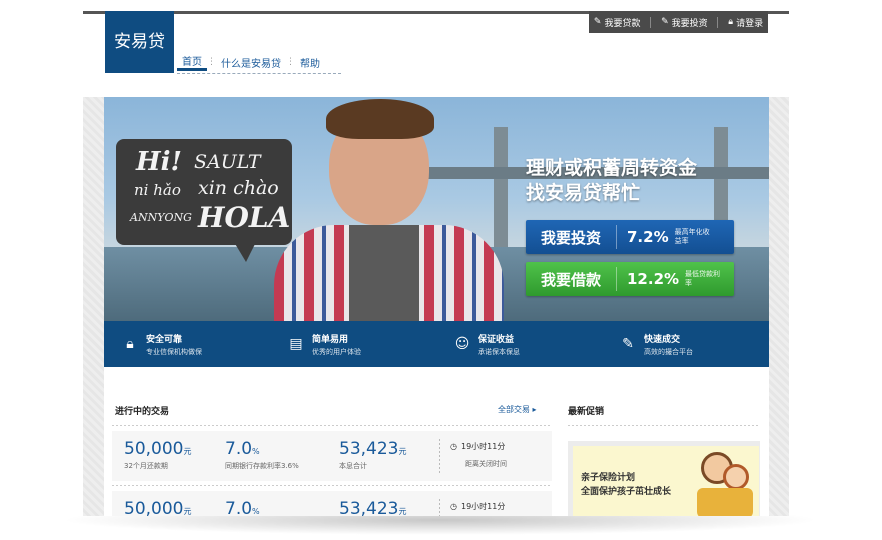  Describe the element at coordinates (668, 351) in the screenshot. I see `feature-subtitle: 高效的撮合平台` at that location.